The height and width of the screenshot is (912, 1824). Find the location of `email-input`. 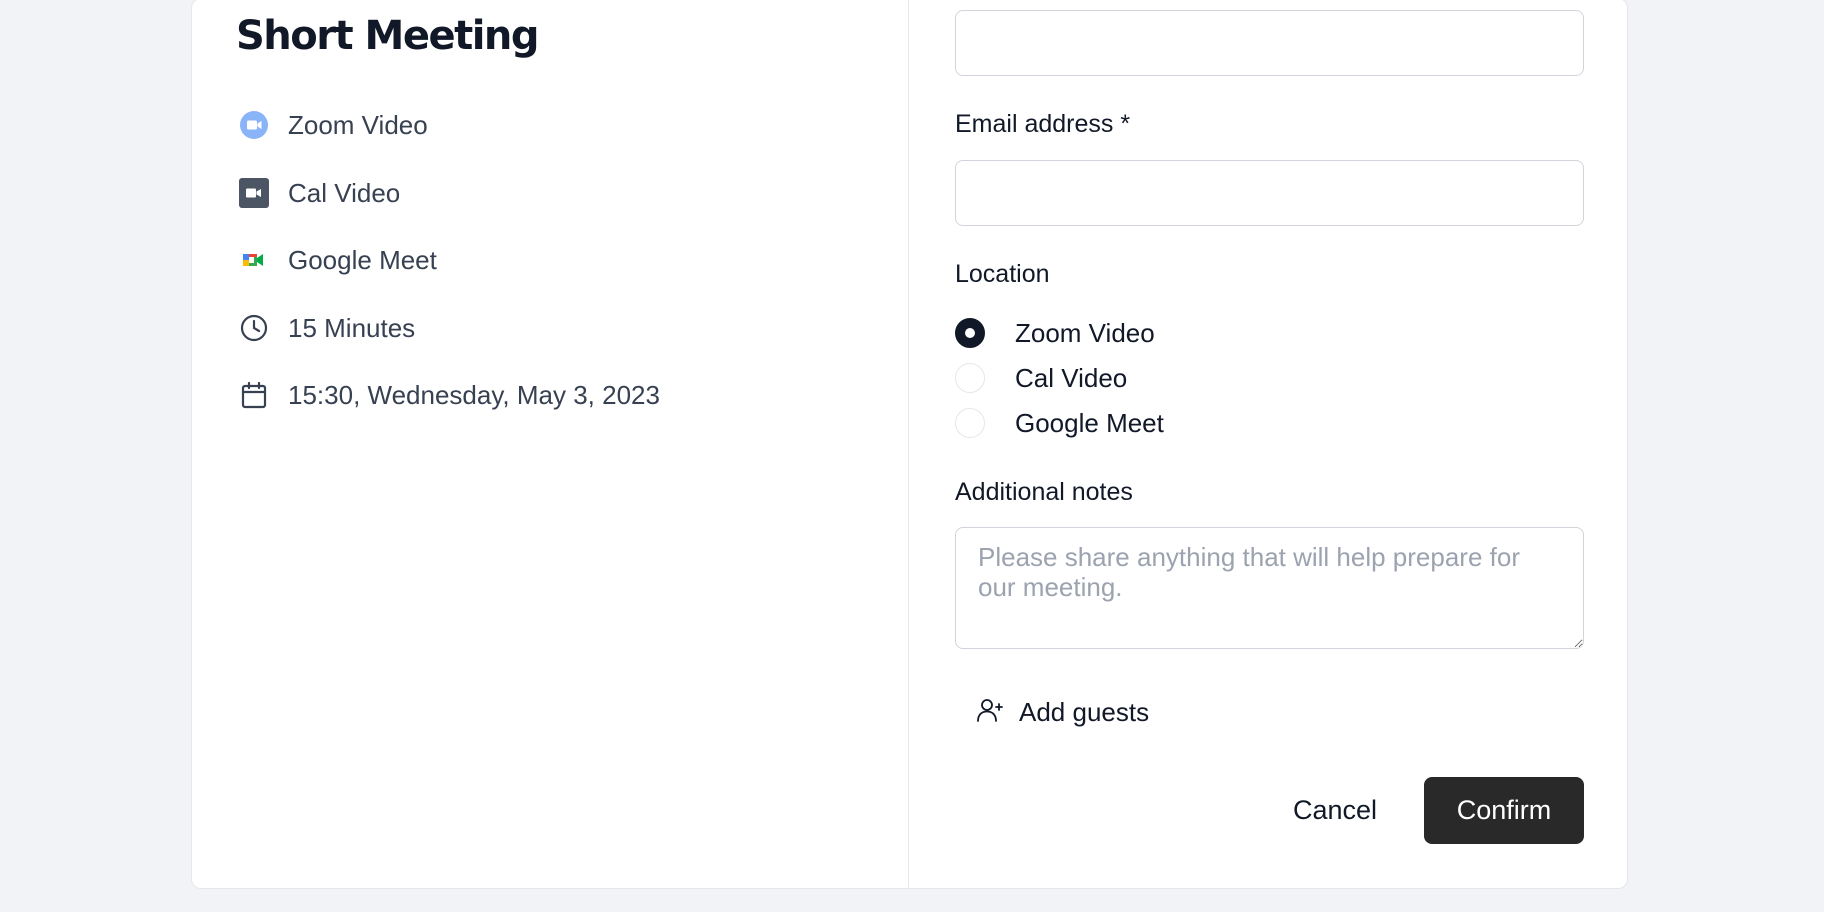

email-input is located at coordinates (1269, 193).